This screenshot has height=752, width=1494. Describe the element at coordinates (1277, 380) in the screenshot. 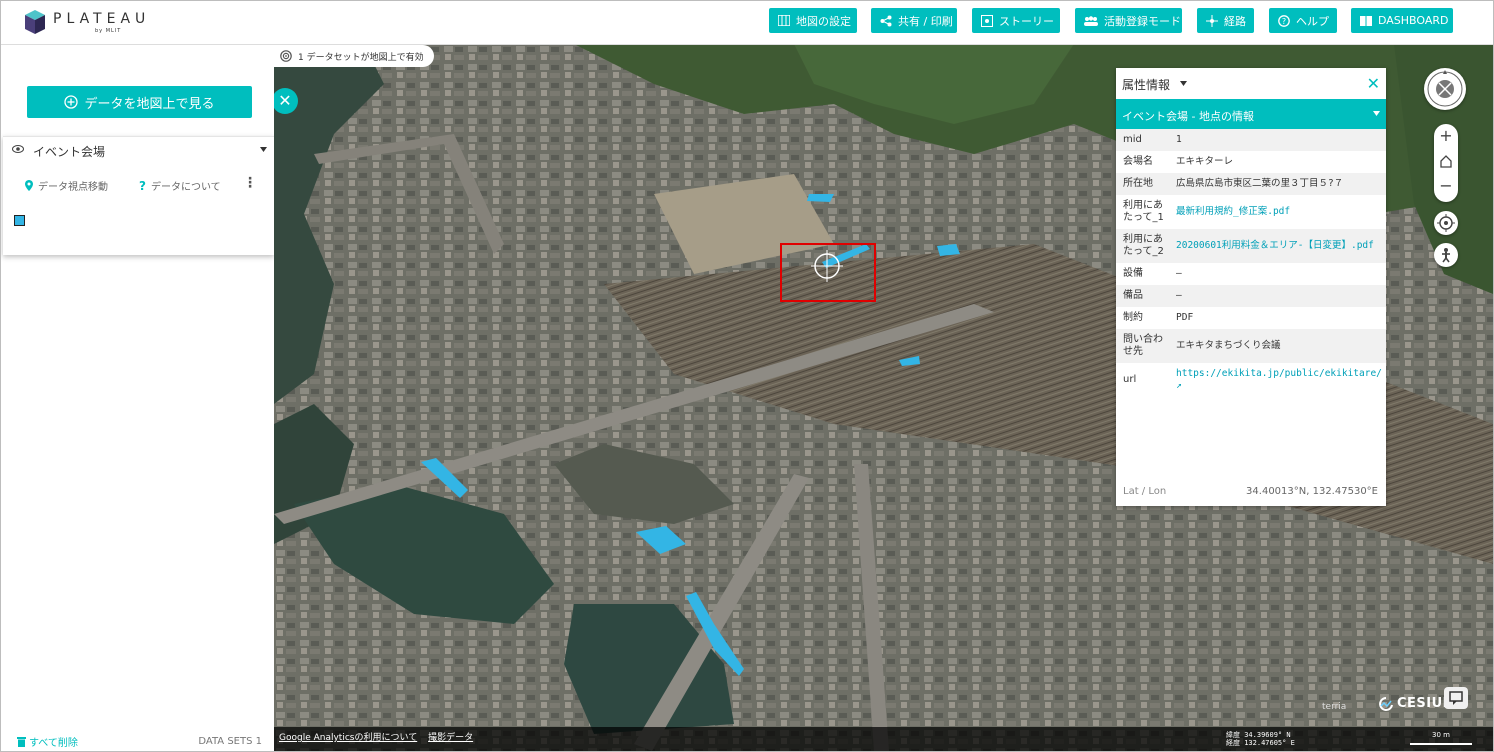

I see `attr-url-link: https://ekikita.jp/public/ekikitare/ ↗` at that location.